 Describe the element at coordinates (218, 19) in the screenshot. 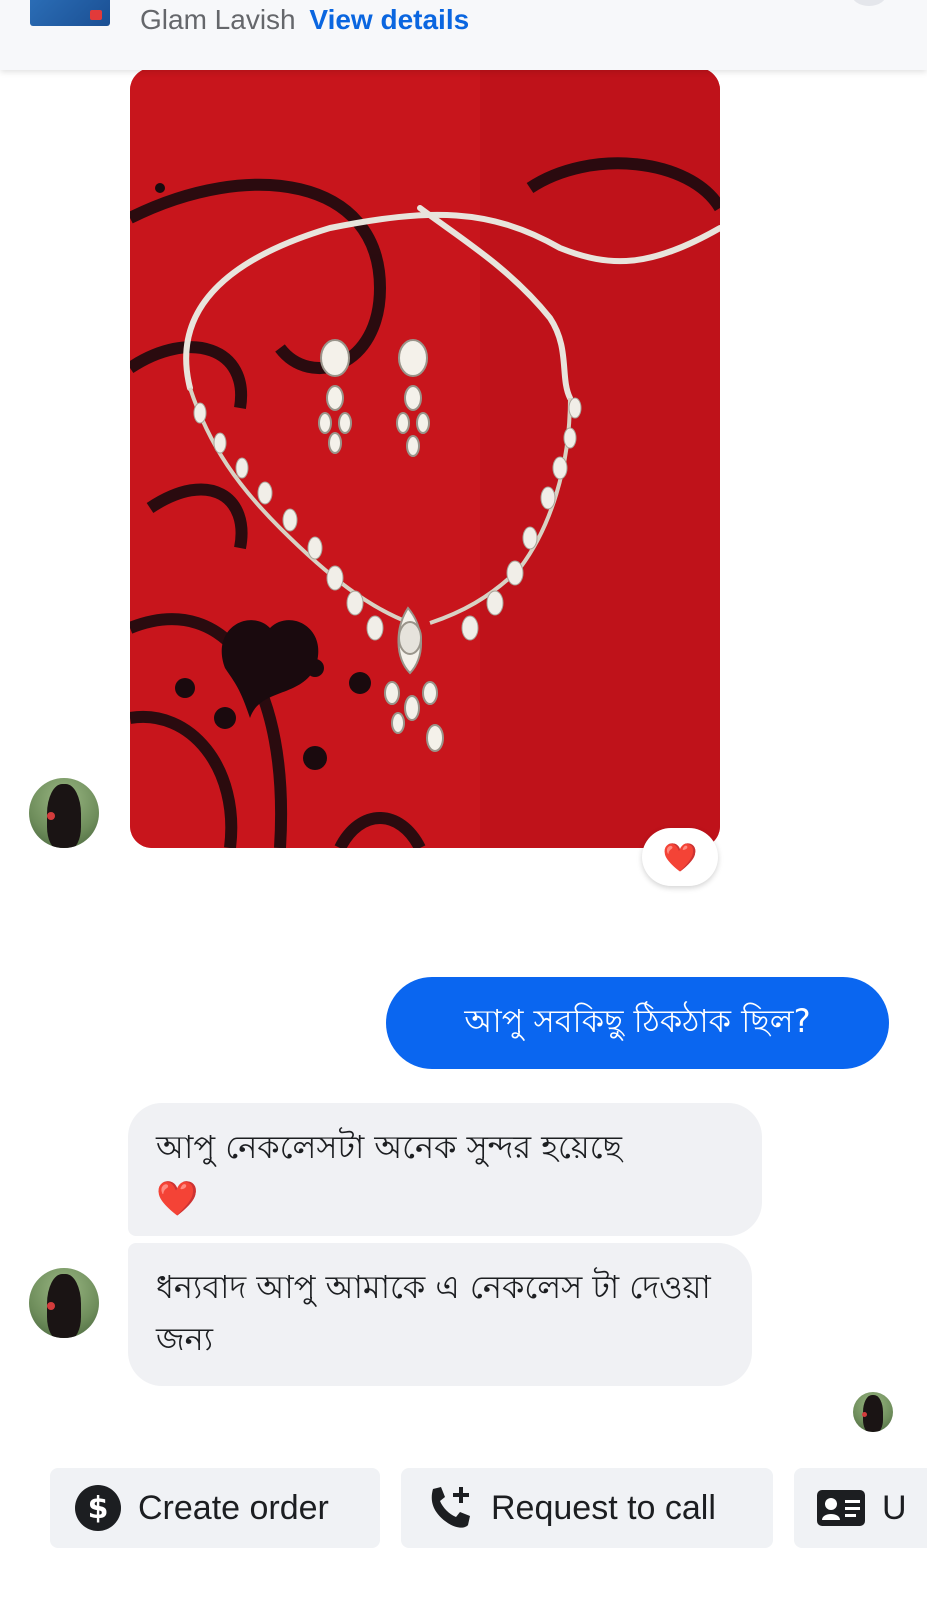

I see `page-name: Glam Lavish` at that location.